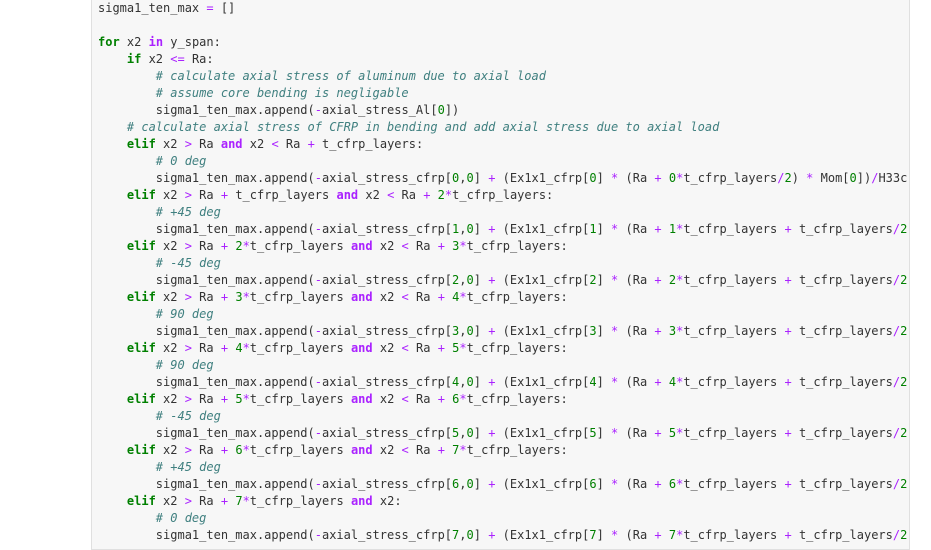 The height and width of the screenshot is (550, 931). Describe the element at coordinates (672, 535) in the screenshot. I see `code-token: 7` at that location.